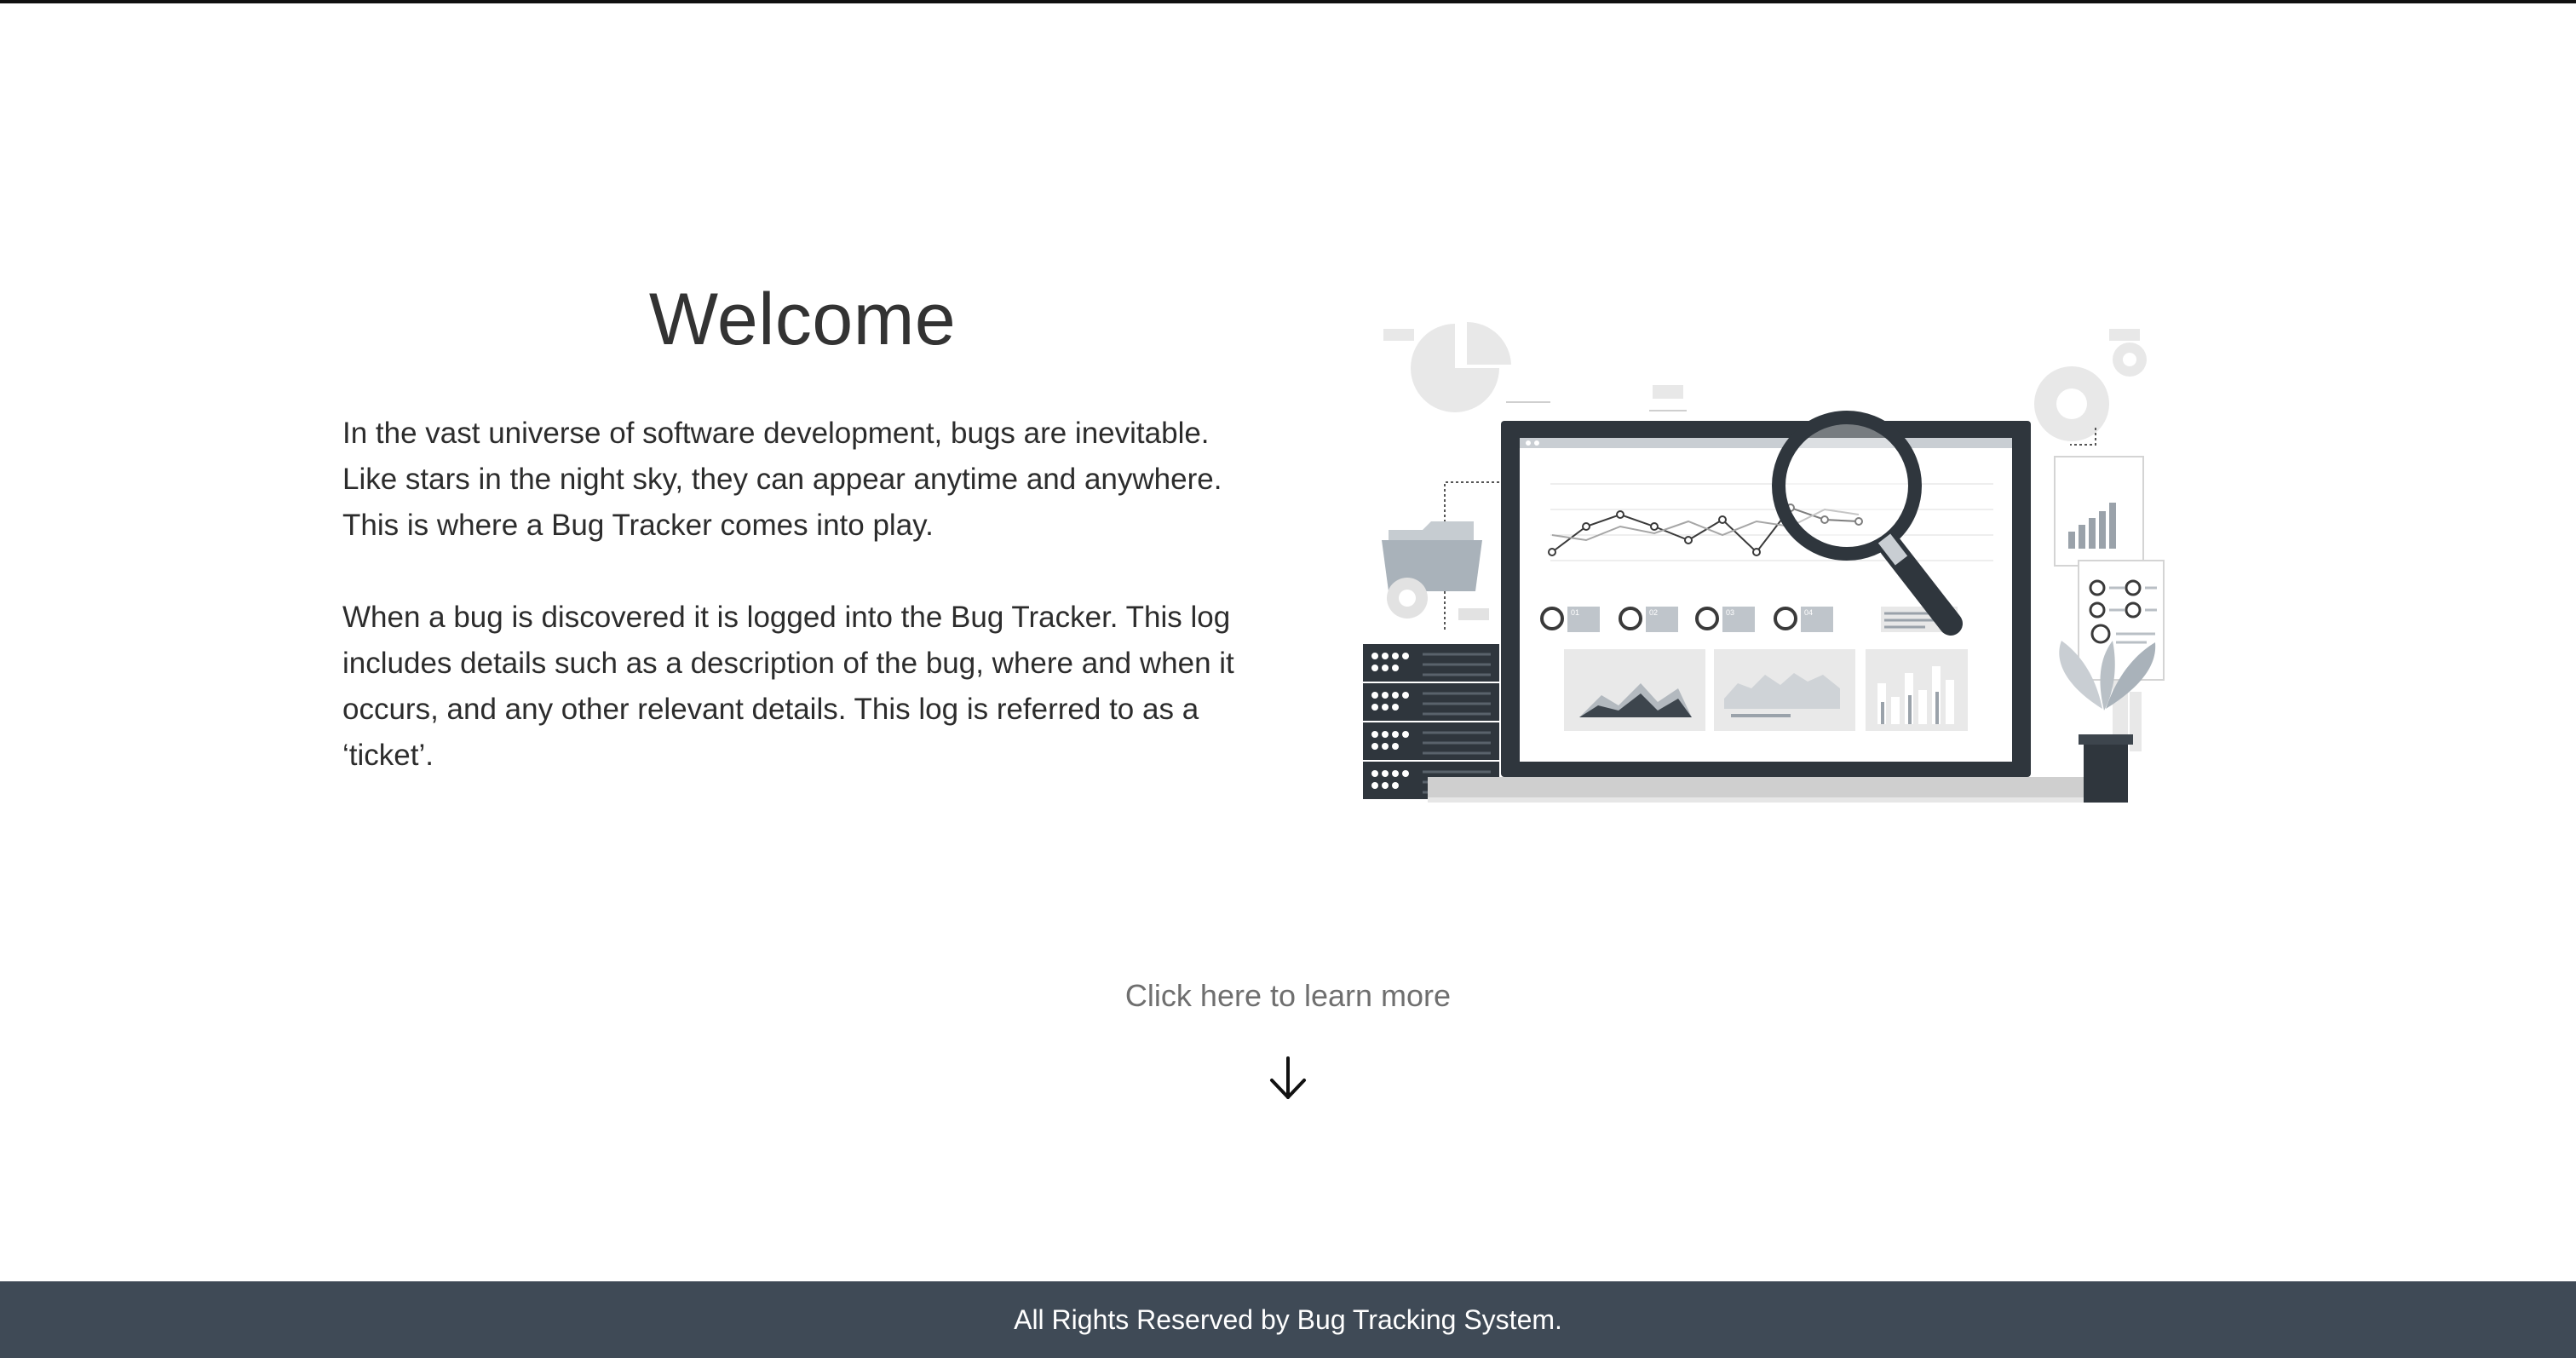 Image resolution: width=2576 pixels, height=1358 pixels. I want to click on top-border, so click(1288, 1).